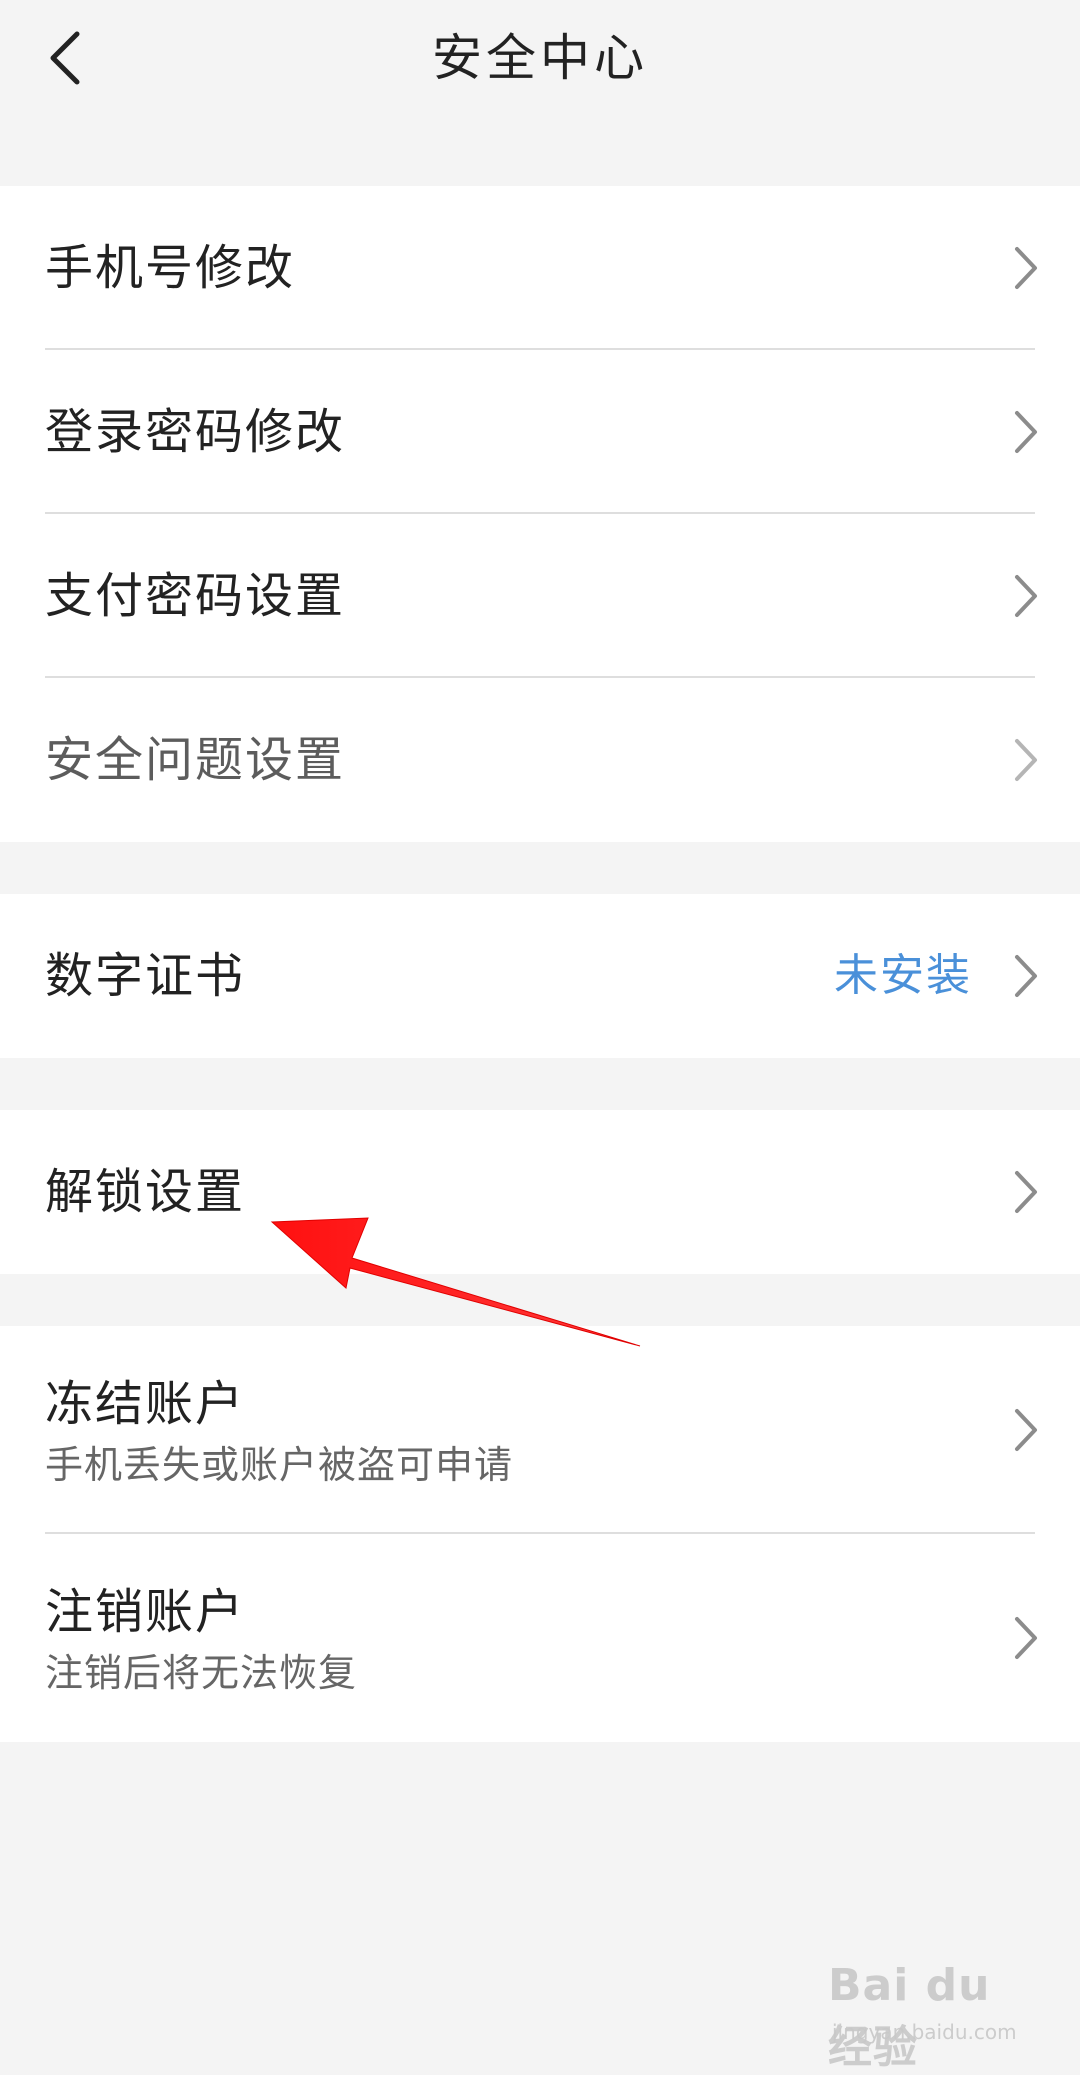  Describe the element at coordinates (195, 596) in the screenshot. I see `item-label: 支付密码设置` at that location.